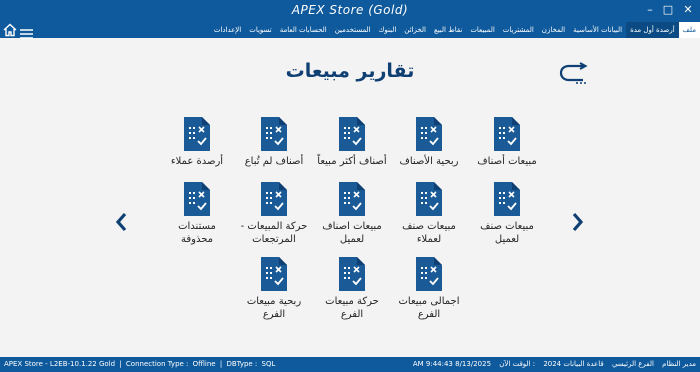  What do you see at coordinates (60, 364) in the screenshot?
I see `status-app-version: APEX Store - L2EB-10.1.22 Gold` at bounding box center [60, 364].